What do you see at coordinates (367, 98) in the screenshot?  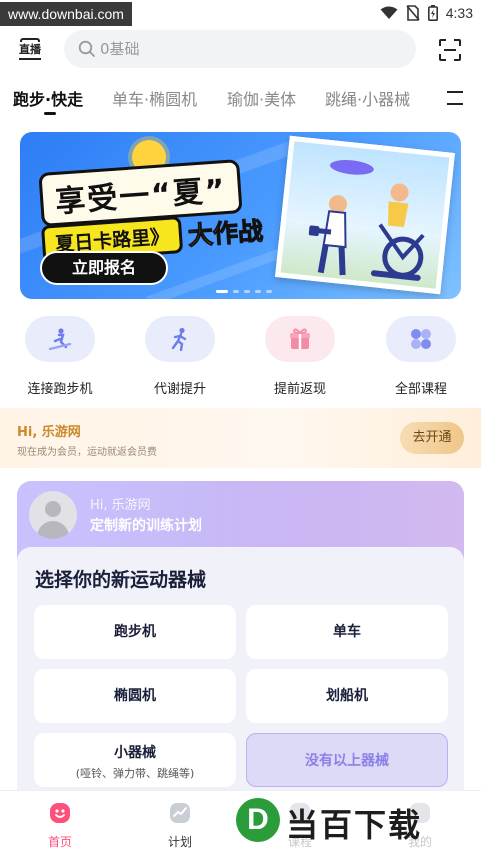 I see `tab-jump-rope: 跳绳·小器械` at bounding box center [367, 98].